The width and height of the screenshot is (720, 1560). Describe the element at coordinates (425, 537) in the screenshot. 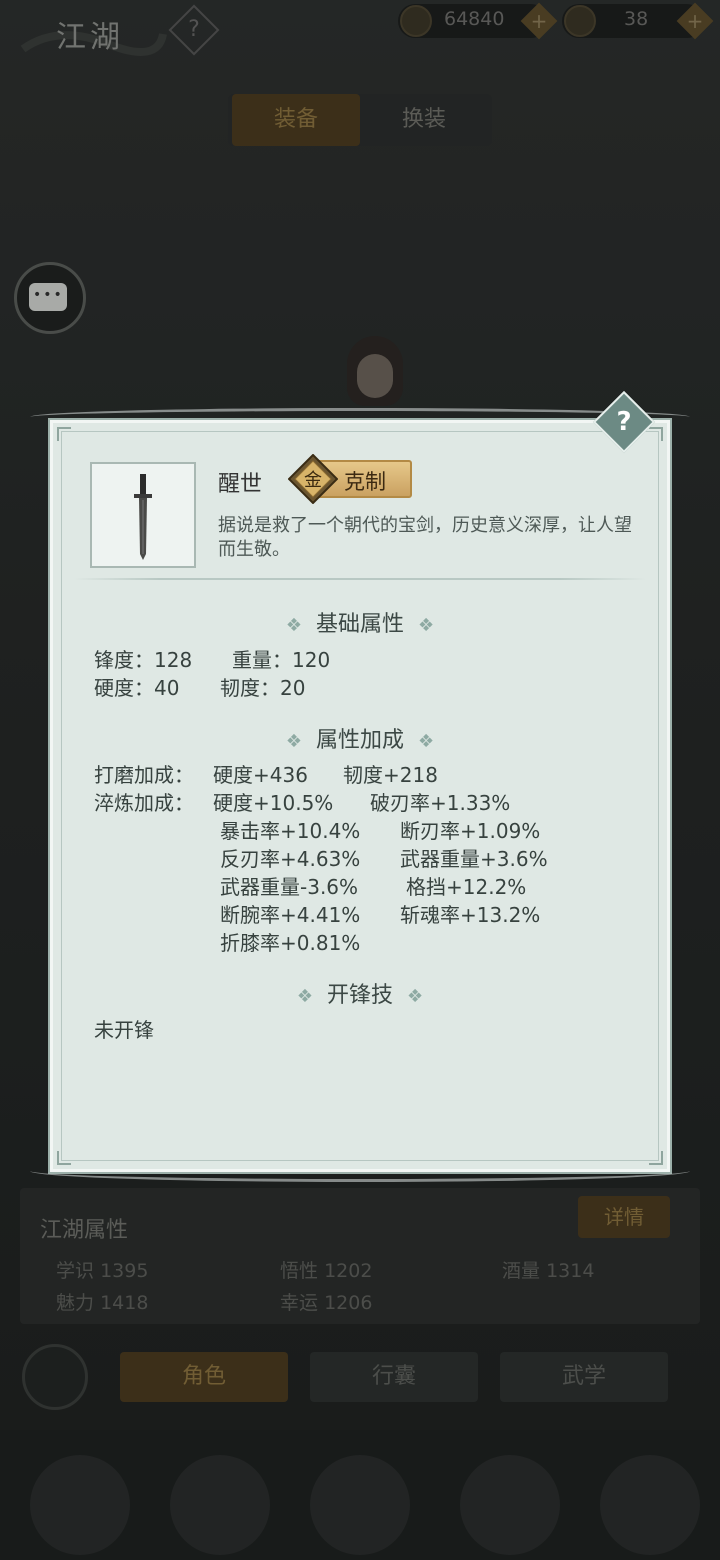

I see `item-description: 据说是救了一个朝代的宝剑，历史意义深厚，让人望而生敬。` at that location.